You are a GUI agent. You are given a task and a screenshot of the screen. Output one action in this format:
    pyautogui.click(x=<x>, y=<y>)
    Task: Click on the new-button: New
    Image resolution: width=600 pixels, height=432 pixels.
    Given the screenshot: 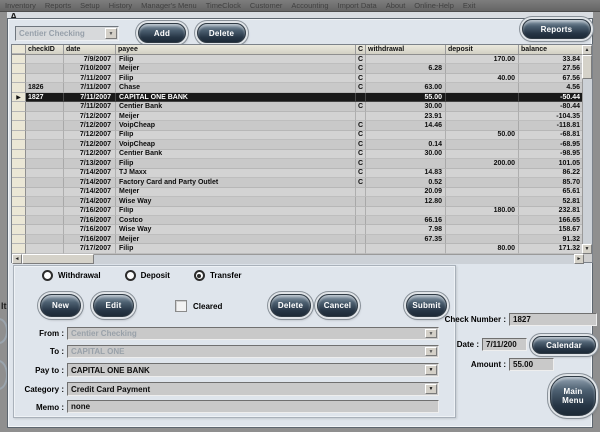 What is the action you would take?
    pyautogui.click(x=60, y=305)
    